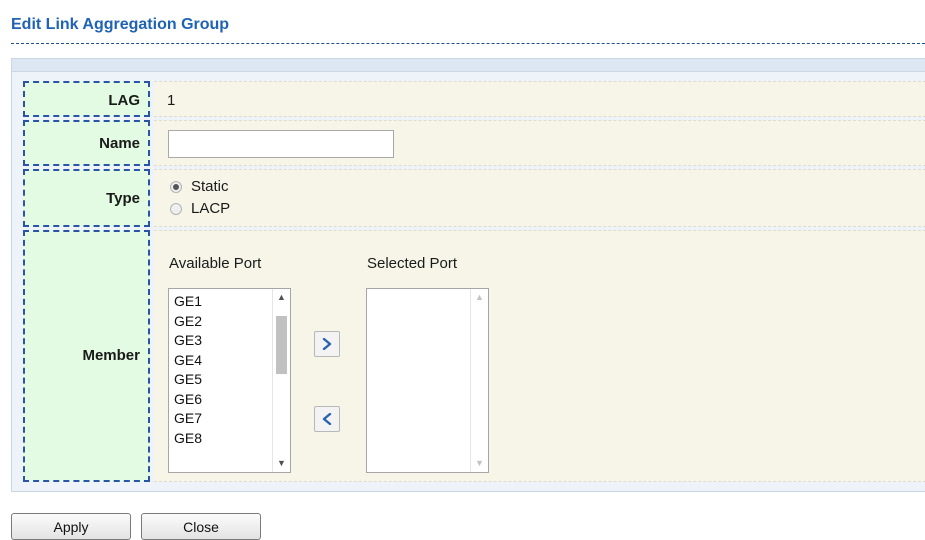  I want to click on name-row: Name, so click(474, 143).